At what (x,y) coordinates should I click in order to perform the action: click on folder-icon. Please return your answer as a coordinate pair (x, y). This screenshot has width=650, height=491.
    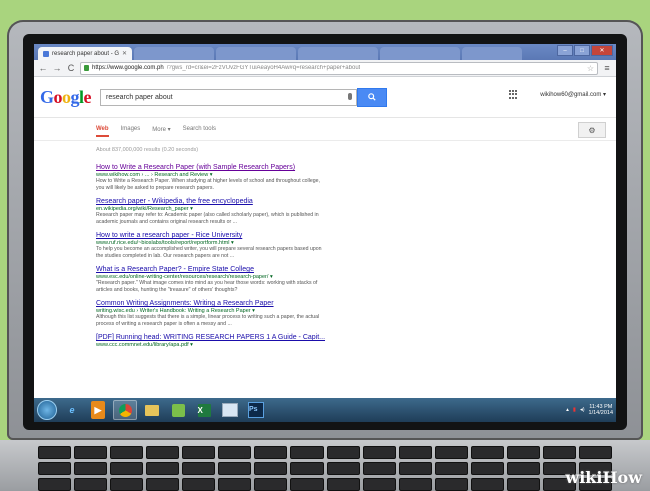
    Looking at the image, I should click on (152, 410).